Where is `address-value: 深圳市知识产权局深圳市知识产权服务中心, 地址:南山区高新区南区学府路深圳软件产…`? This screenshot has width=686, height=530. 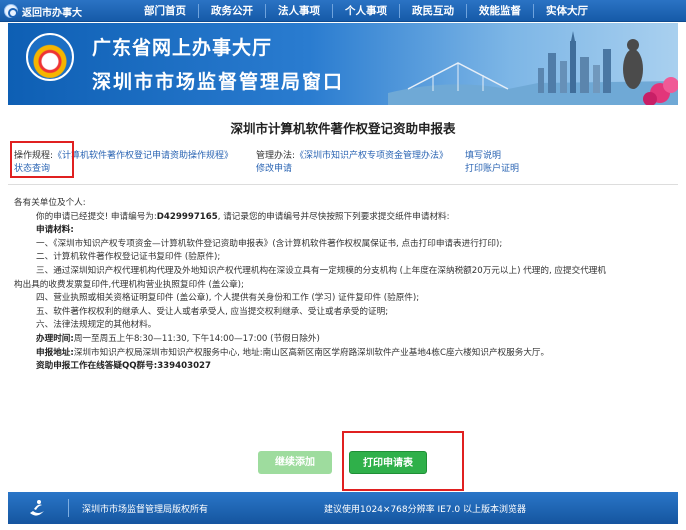
address-value: 深圳市知识产权局深圳市知识产权服务中心, 地址:南山区高新区南区学府路深圳软件产… is located at coordinates (311, 352).